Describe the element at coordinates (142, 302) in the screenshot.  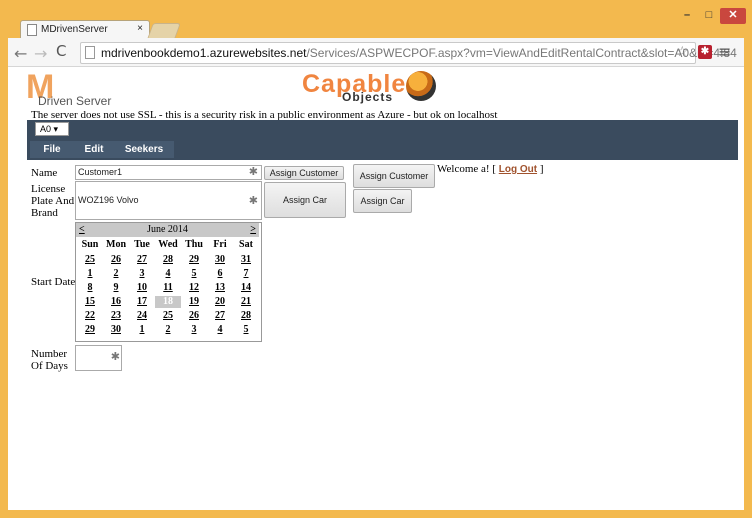
I see `calendar-day: 17` at that location.